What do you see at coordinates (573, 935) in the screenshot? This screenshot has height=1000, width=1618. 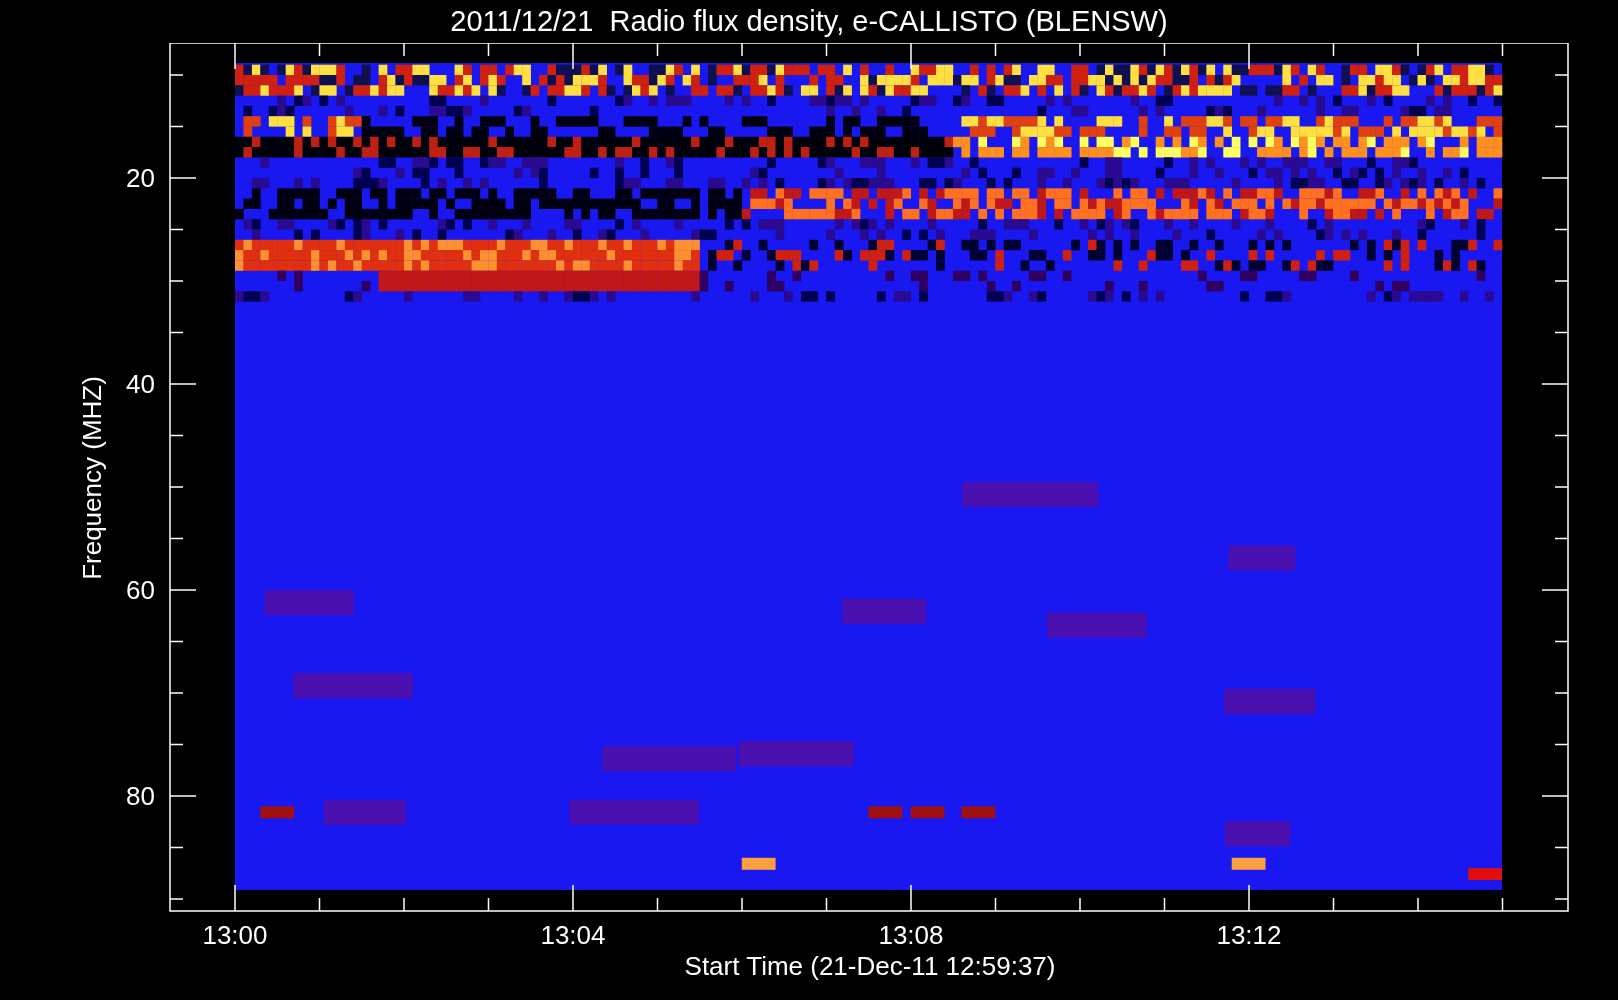 I see `x-tick-label: 13:04` at bounding box center [573, 935].